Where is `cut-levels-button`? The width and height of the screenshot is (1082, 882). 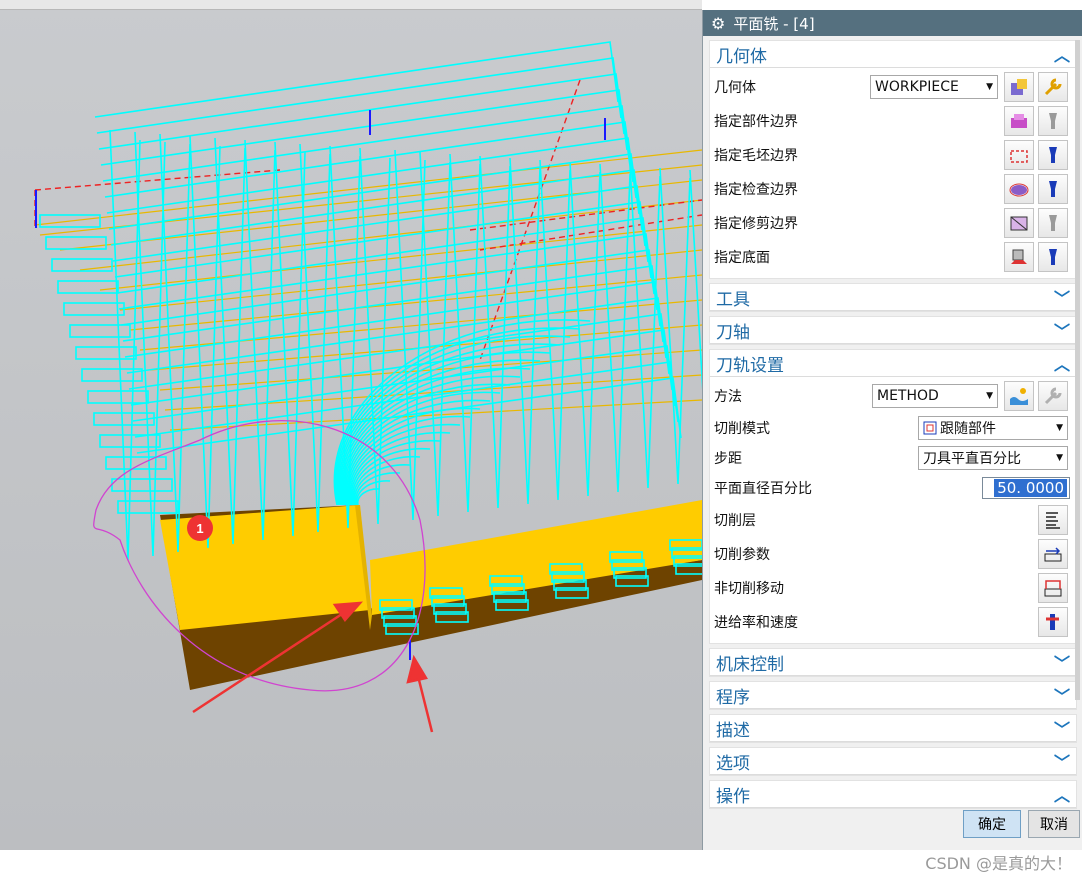 cut-levels-button is located at coordinates (1053, 520).